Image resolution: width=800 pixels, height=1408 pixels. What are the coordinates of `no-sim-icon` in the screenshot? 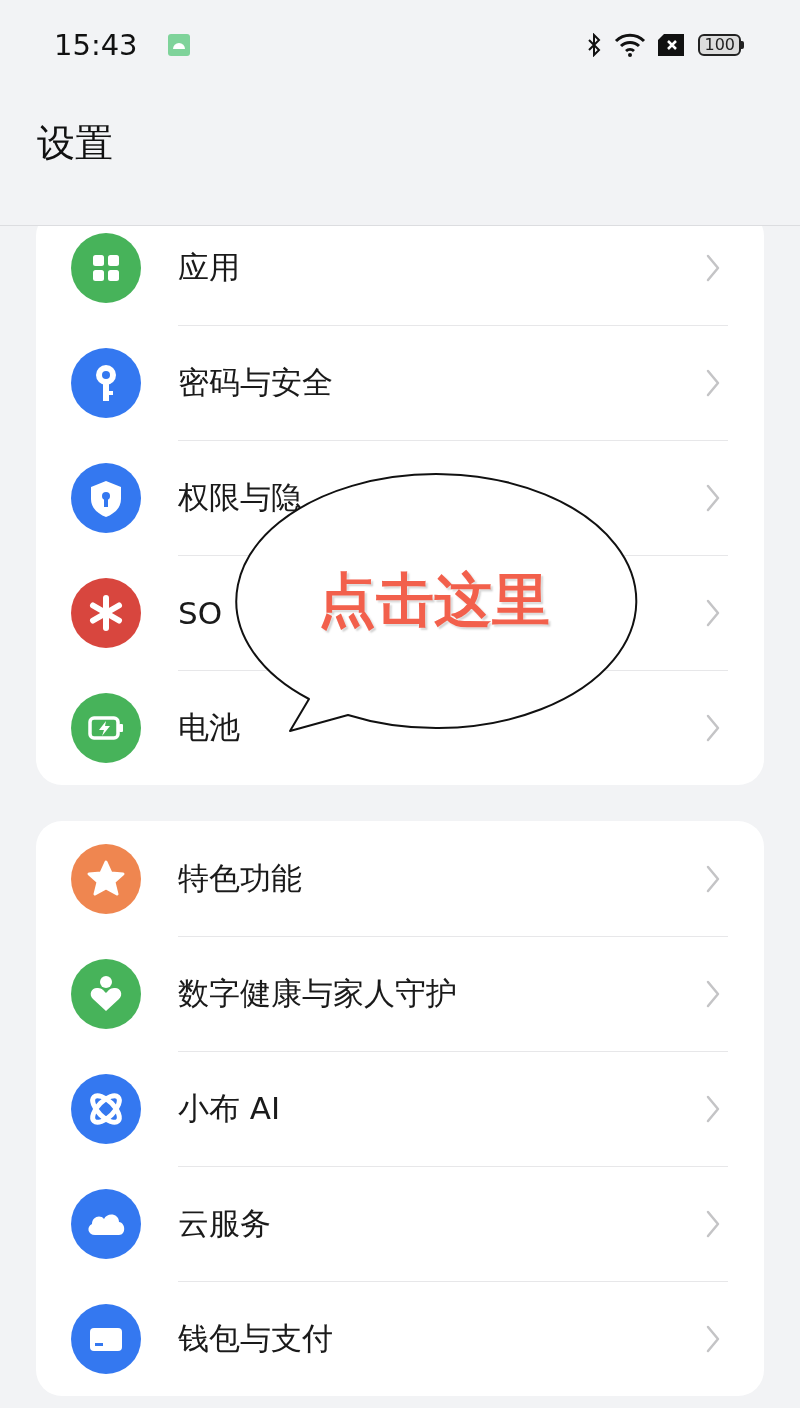 It's located at (672, 45).